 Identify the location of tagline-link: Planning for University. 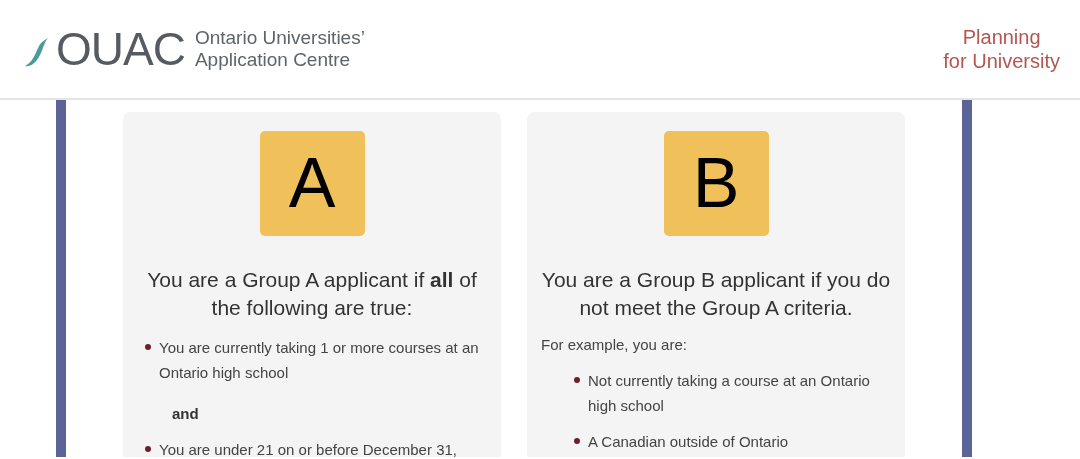
(1001, 49).